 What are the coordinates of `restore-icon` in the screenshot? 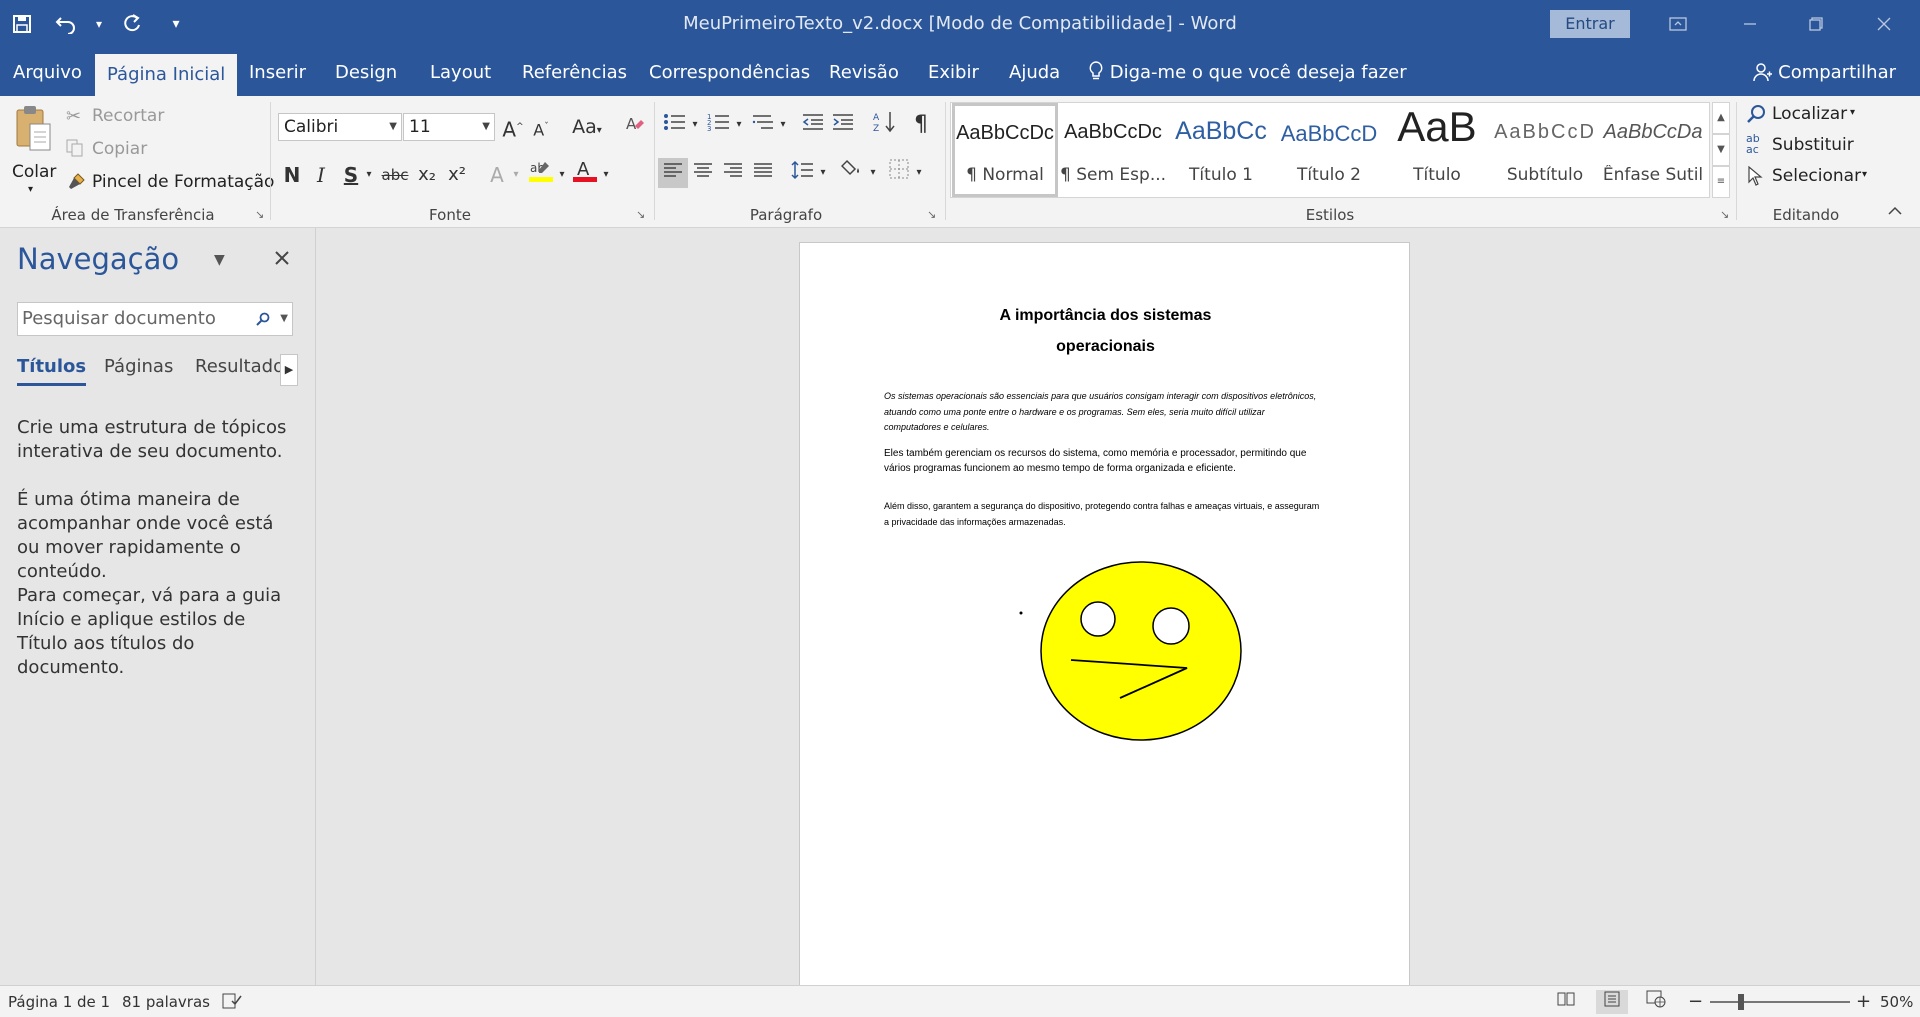 It's located at (1816, 24).